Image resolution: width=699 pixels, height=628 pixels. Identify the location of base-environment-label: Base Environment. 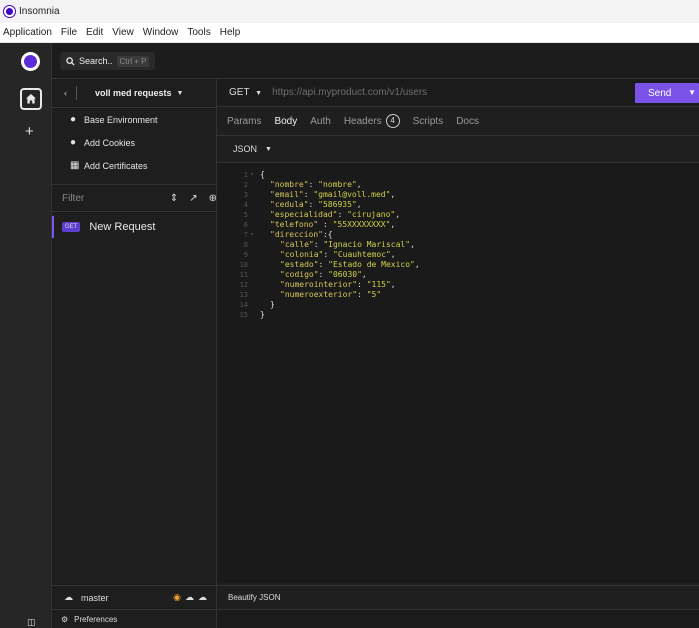
(121, 119).